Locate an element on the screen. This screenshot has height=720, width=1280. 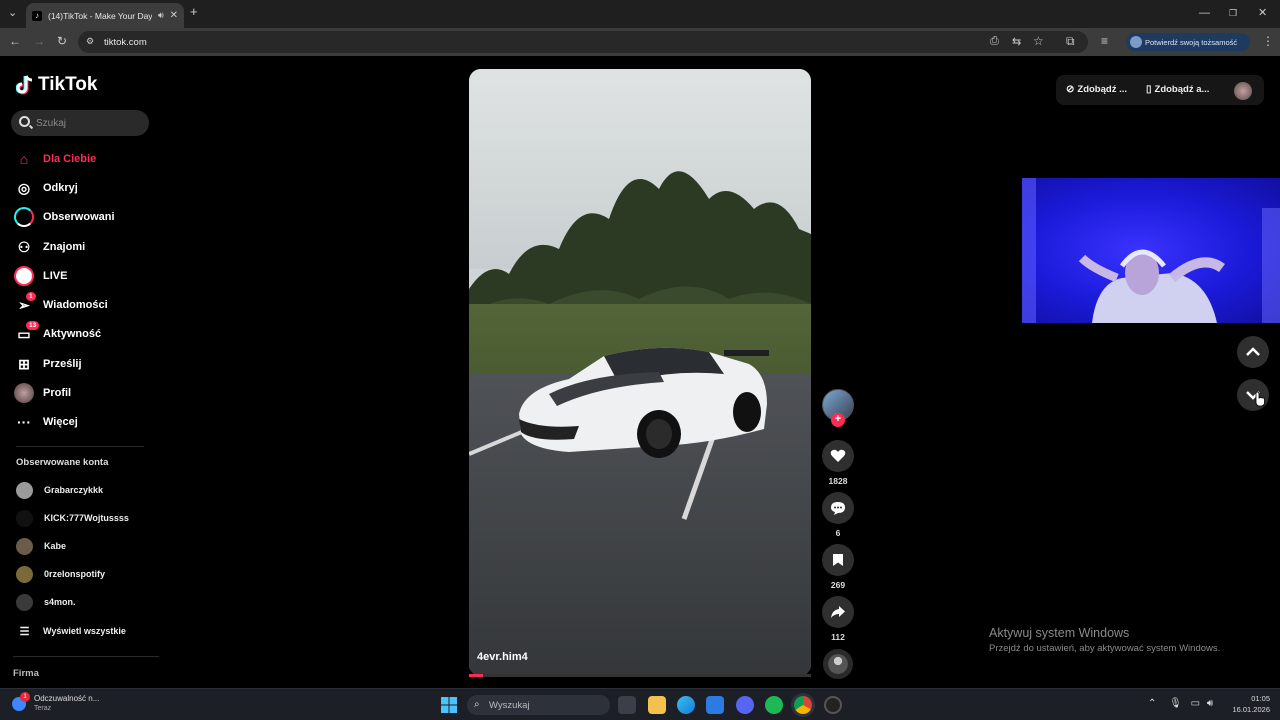
sidebar-item-label: Dla Ciebie is located at coordinates (70, 159).